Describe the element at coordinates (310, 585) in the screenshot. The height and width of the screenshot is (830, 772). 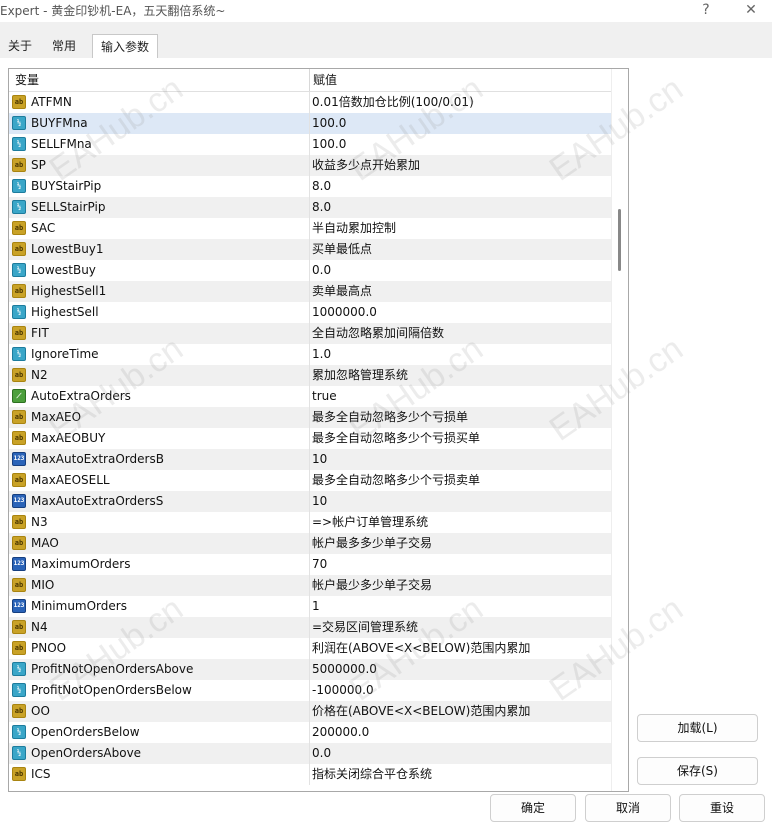
I see `table-row: ab MIO 帐户最少多少单子交易` at that location.